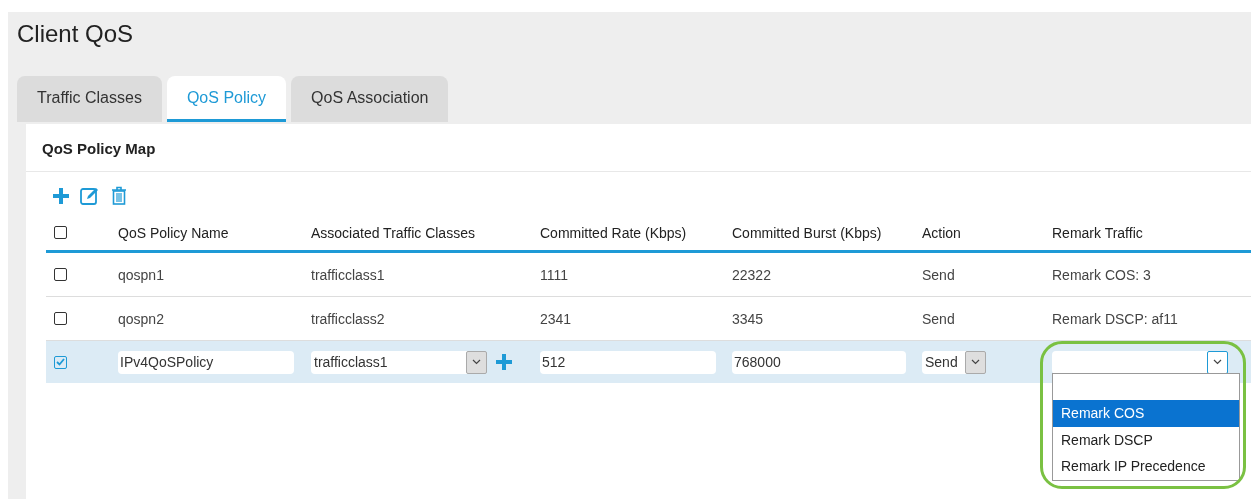 This screenshot has width=1251, height=499. Describe the element at coordinates (1098, 232) in the screenshot. I see `column-header: Remark Traffic` at that location.